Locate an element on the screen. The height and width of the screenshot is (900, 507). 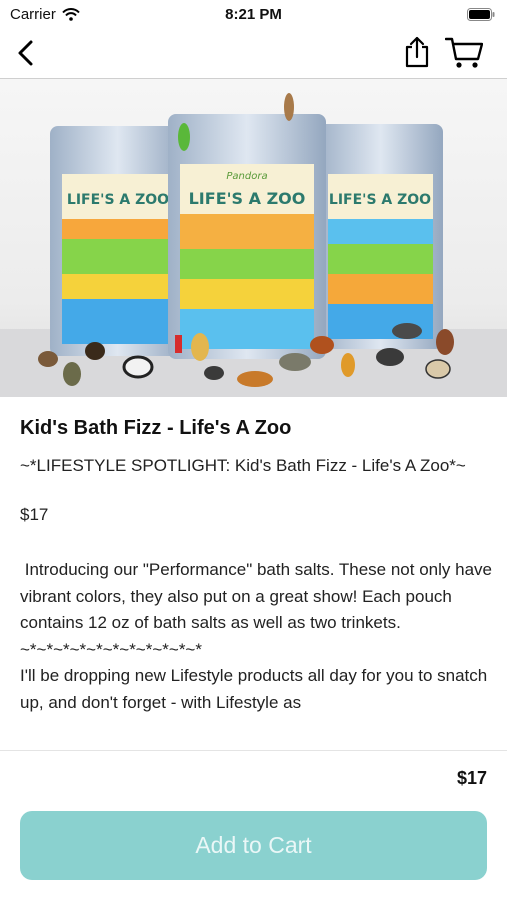
nav-bar is located at coordinates (253, 53).